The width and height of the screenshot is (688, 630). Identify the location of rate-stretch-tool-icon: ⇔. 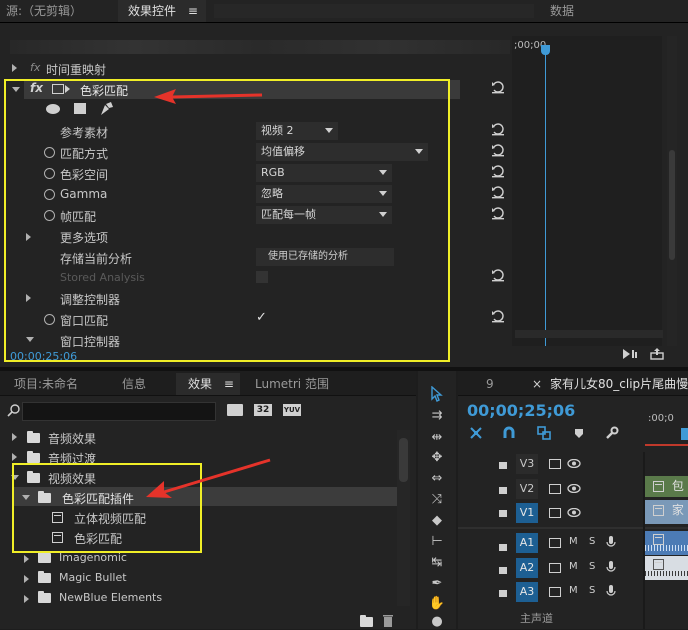
(437, 479).